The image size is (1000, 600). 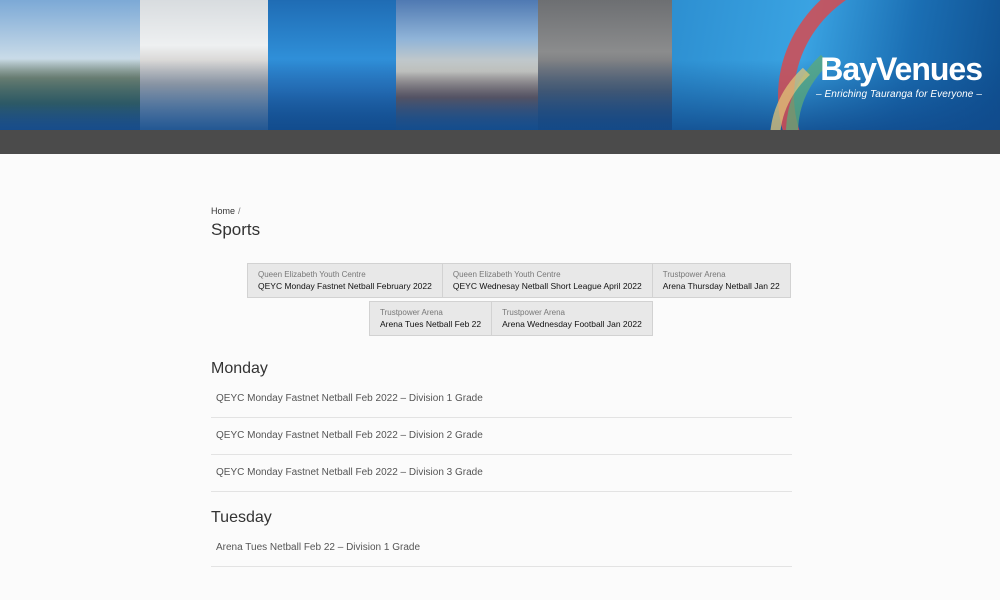 I want to click on banner-photo-gym, so click(x=204, y=65).